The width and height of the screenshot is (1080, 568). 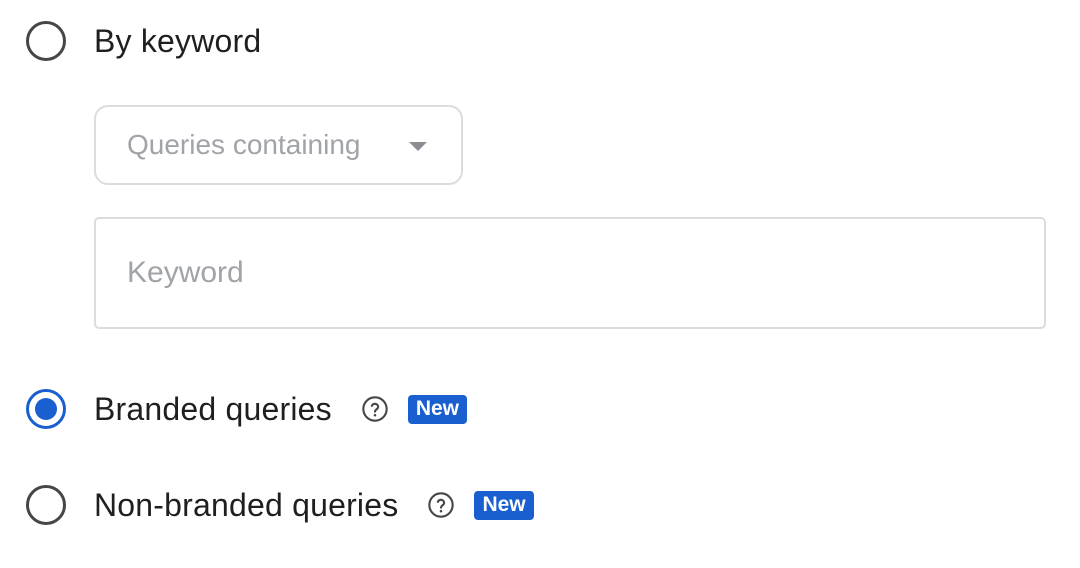 I want to click on dropdown-arrow-icon, so click(x=418, y=146).